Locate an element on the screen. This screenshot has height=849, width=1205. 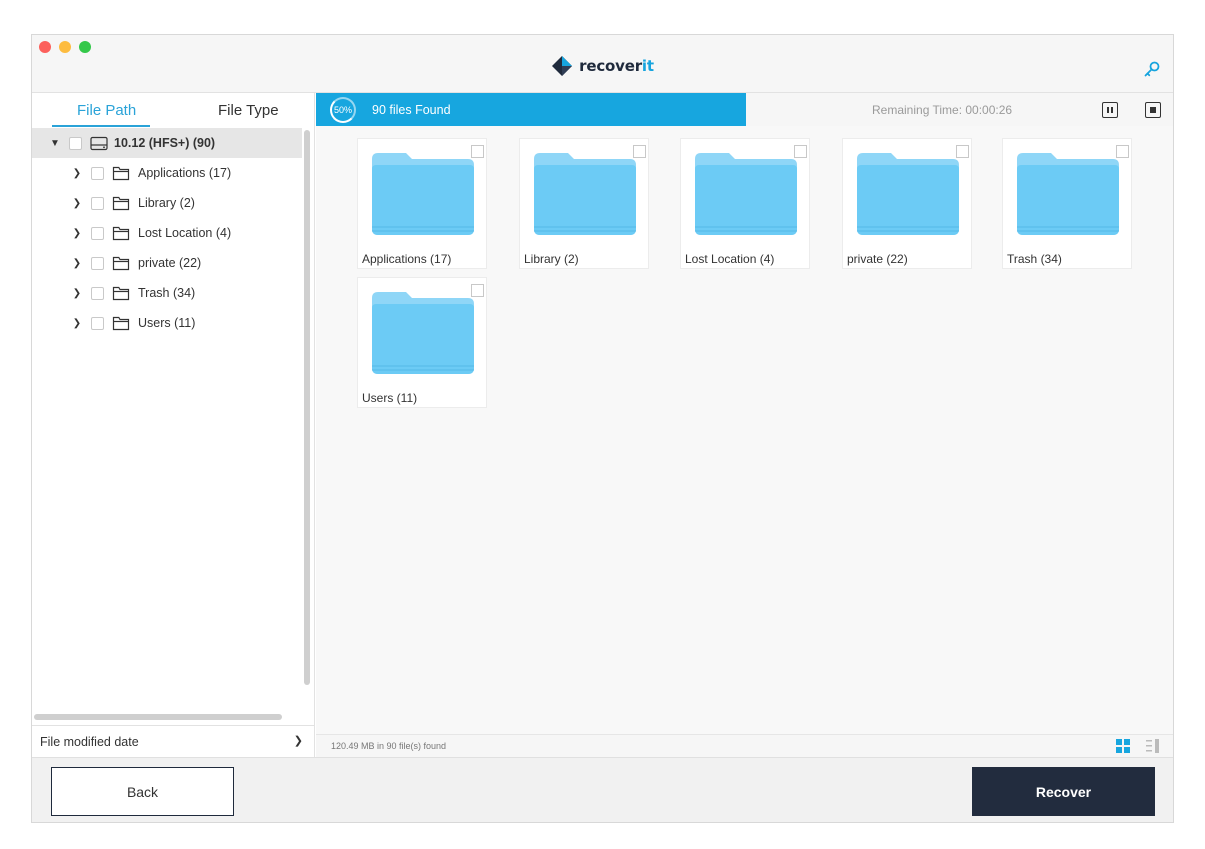
folder-card-applications: Applications (17) is located at coordinates (422, 203).